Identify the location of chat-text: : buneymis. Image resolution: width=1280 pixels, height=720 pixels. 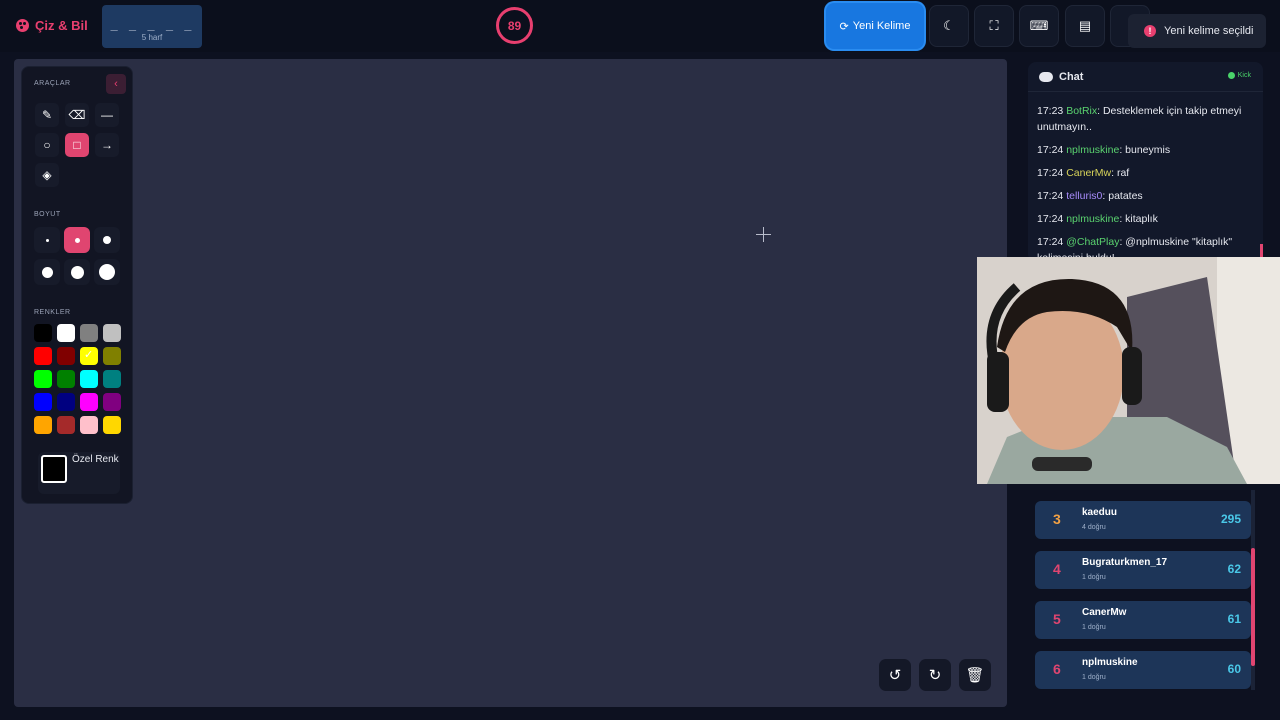
(1145, 150).